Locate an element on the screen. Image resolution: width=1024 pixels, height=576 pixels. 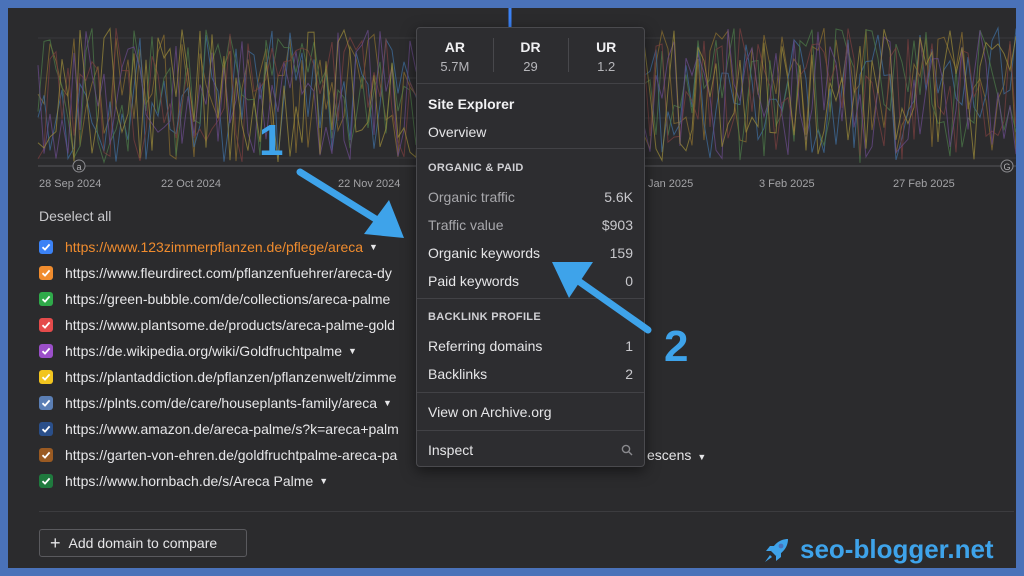
x-tick-label: 27 Feb 2025 is located at coordinates (924, 184).